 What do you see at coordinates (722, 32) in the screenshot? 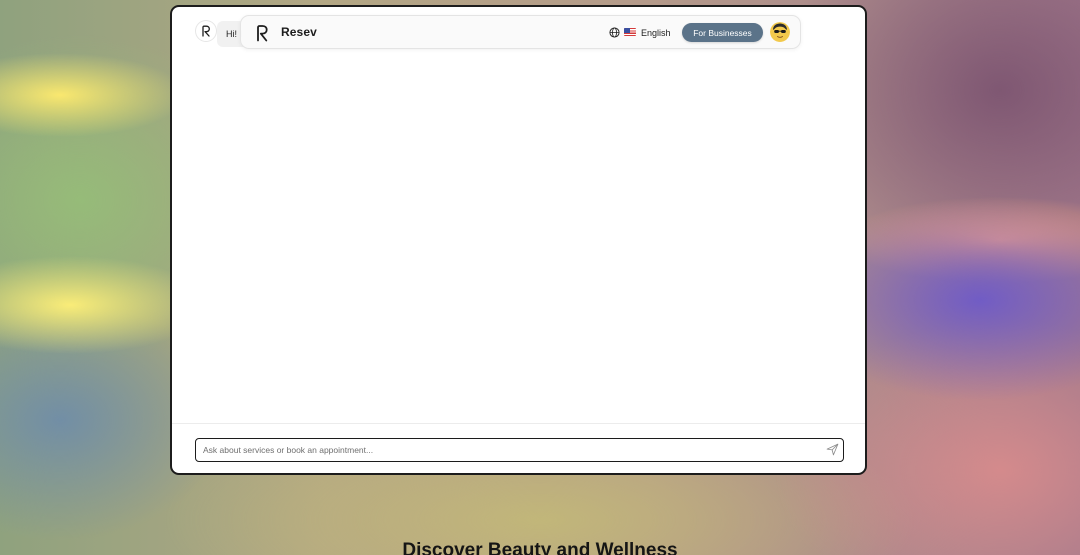
I see `for-businesses-button: For Businesses` at bounding box center [722, 32].